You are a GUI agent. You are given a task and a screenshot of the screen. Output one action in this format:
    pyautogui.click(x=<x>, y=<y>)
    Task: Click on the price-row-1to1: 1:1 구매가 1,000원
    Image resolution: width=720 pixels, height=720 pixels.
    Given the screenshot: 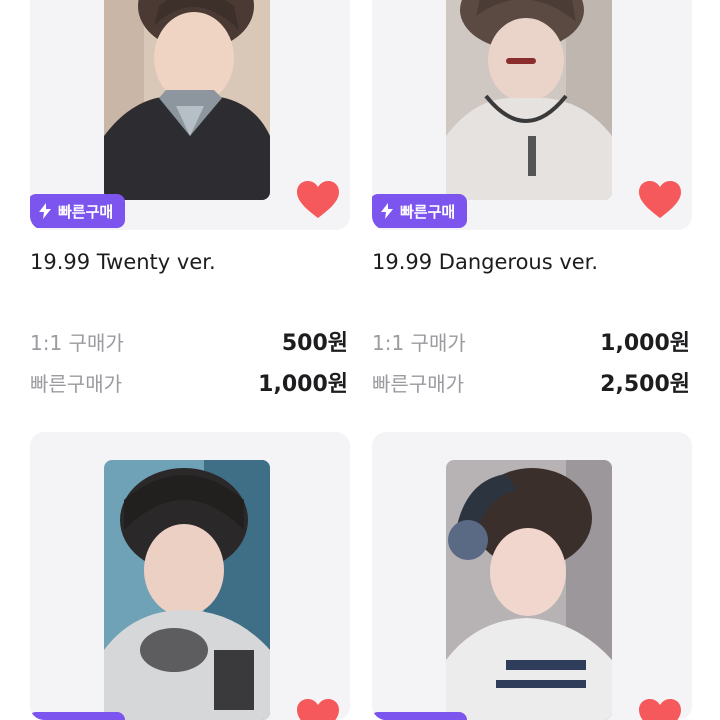 What is the action you would take?
    pyautogui.click(x=531, y=341)
    